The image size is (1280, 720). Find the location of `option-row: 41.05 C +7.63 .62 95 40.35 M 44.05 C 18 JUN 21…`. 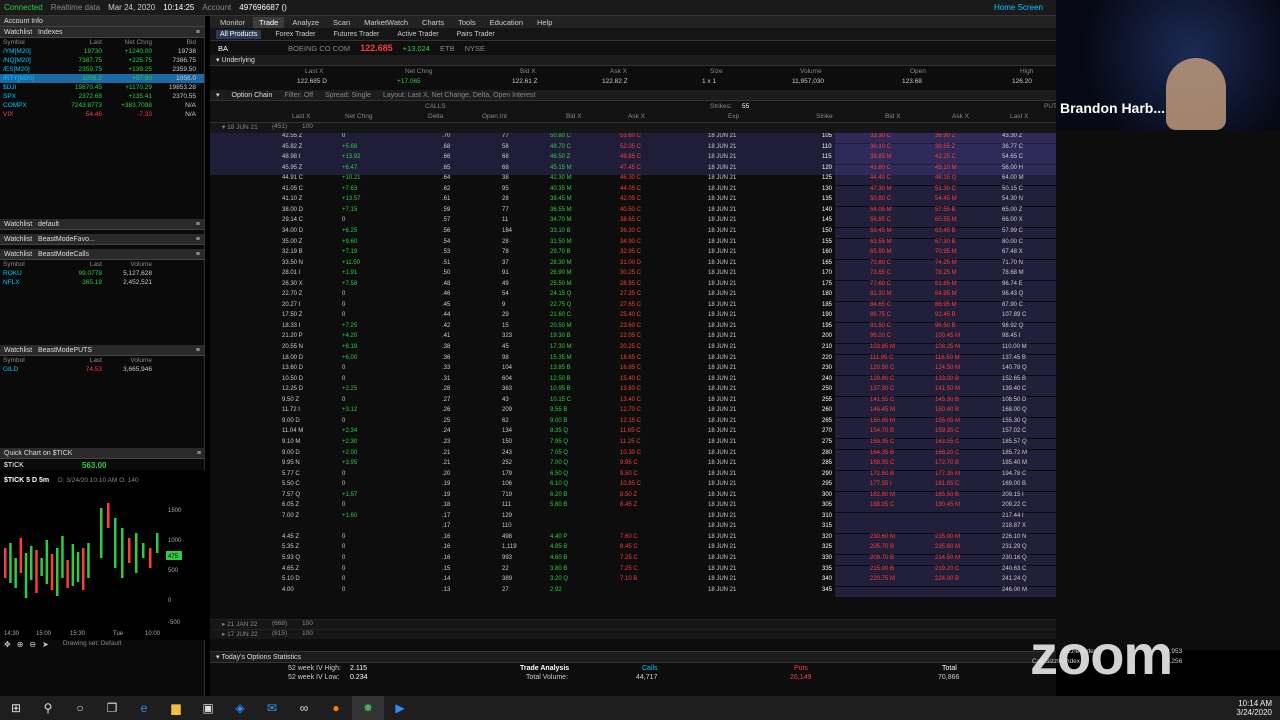

option-row: 41.05 C +7.63 .62 95 40.35 M 44.05 C 18 JUN 21… is located at coordinates (633, 191).